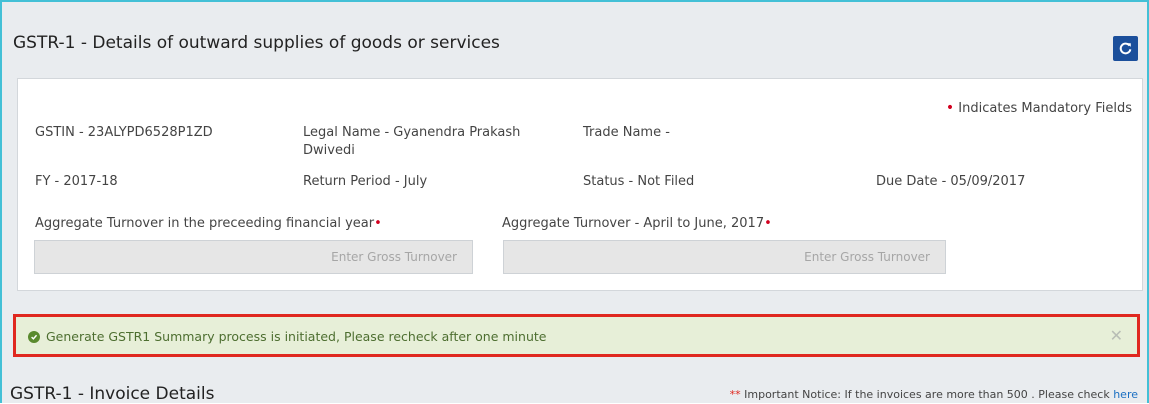  Describe the element at coordinates (329, 150) in the screenshot. I see `legal-name-line2: Dwivedi` at that location.